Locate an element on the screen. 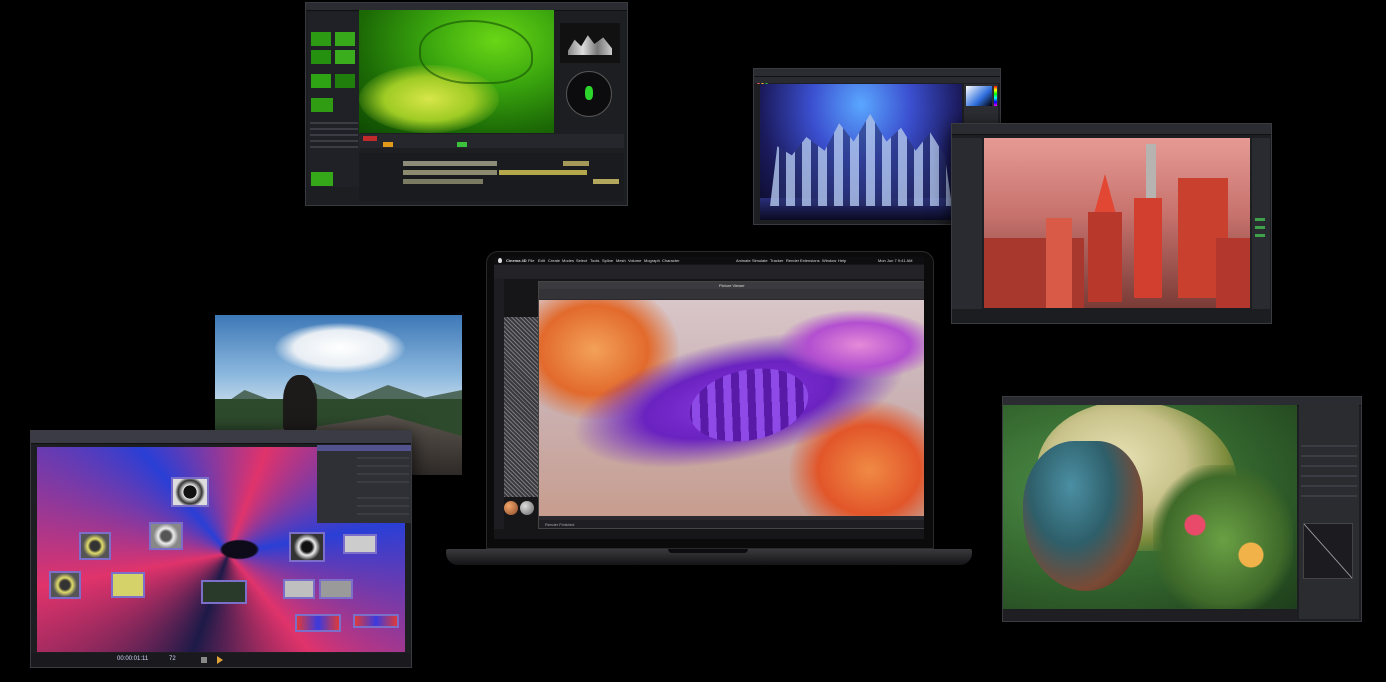 Image resolution: width=1386 pixels, height=682 pixels. adjustments-panel is located at coordinates (1329, 512).